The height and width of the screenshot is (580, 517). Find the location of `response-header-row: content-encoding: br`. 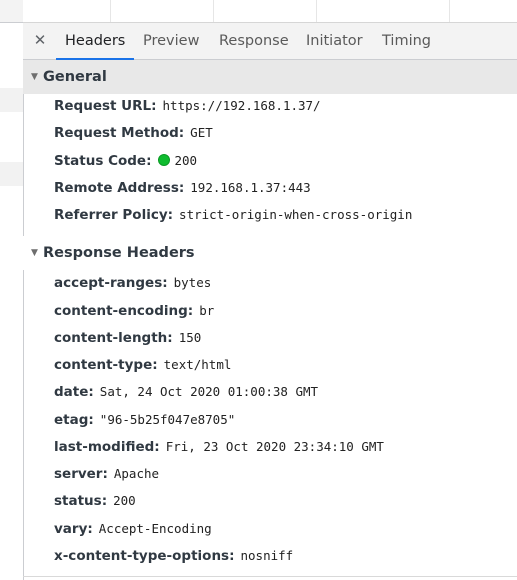

response-header-row: content-encoding: br is located at coordinates (134, 311).